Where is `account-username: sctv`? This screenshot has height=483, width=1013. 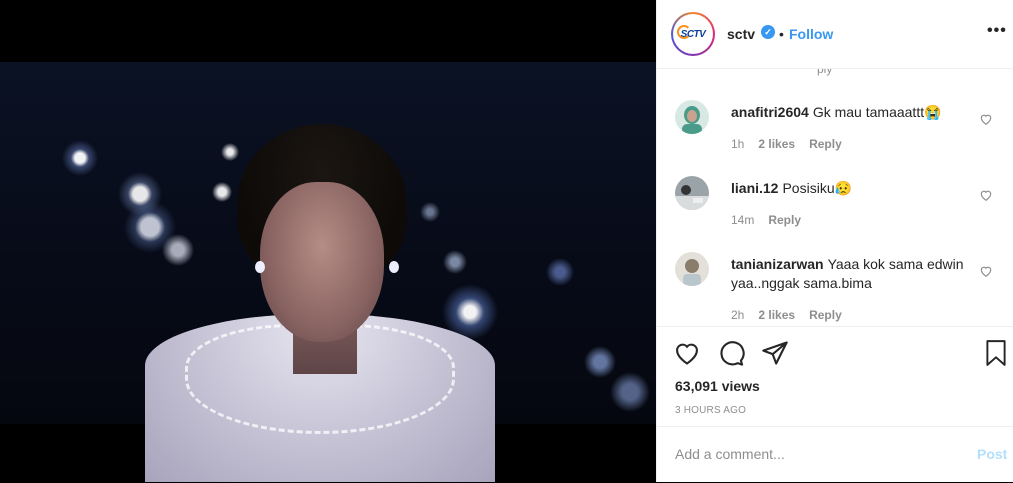 account-username: sctv is located at coordinates (741, 34).